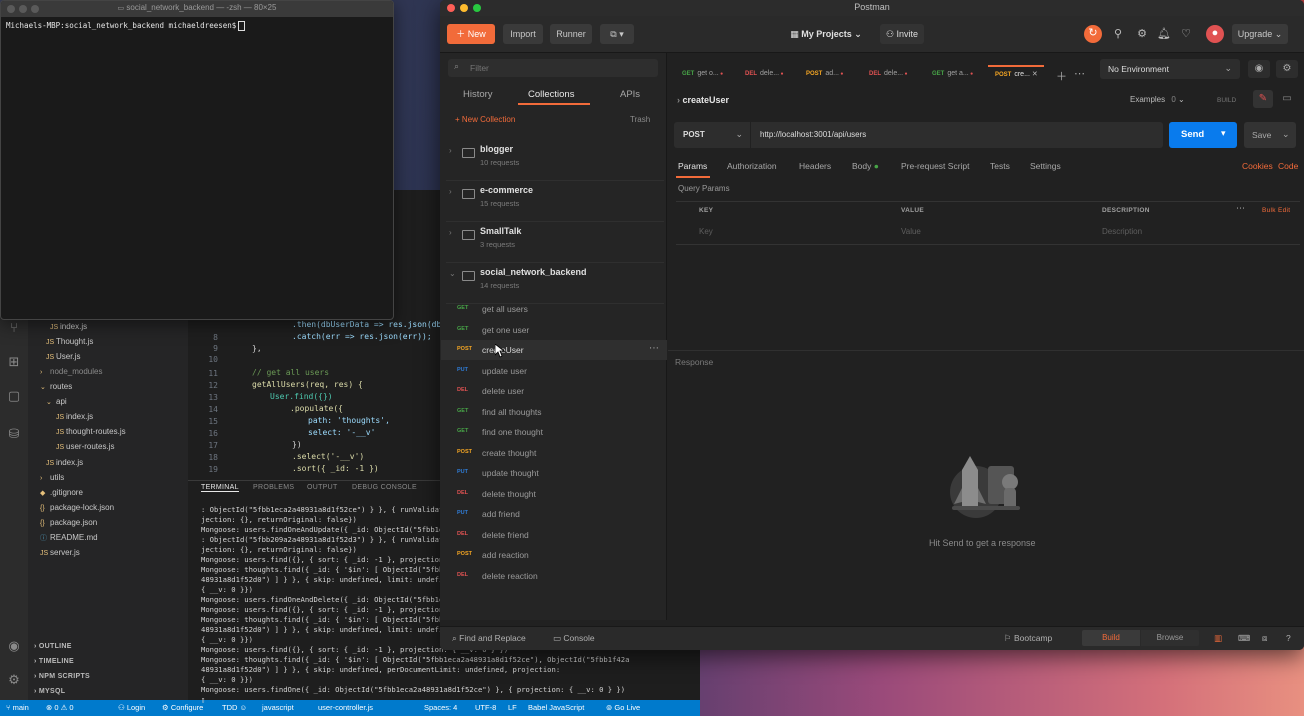  Describe the element at coordinates (63, 357) in the screenshot. I see `tree-item: JS User.js` at that location.